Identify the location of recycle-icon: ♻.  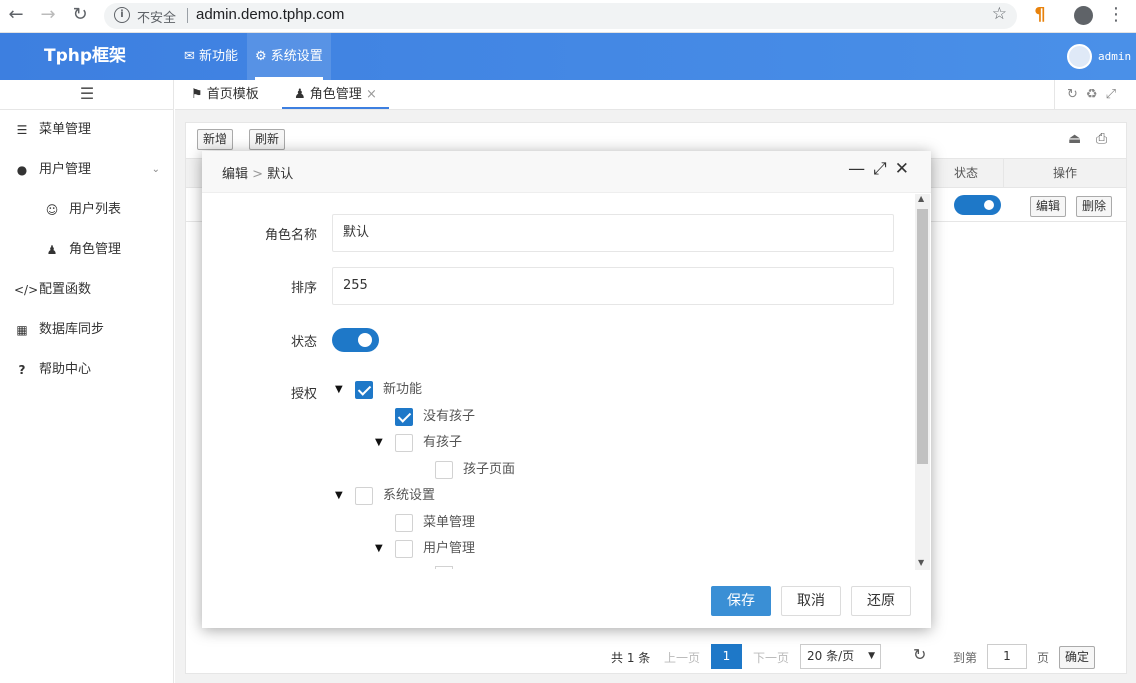
(1096, 94).